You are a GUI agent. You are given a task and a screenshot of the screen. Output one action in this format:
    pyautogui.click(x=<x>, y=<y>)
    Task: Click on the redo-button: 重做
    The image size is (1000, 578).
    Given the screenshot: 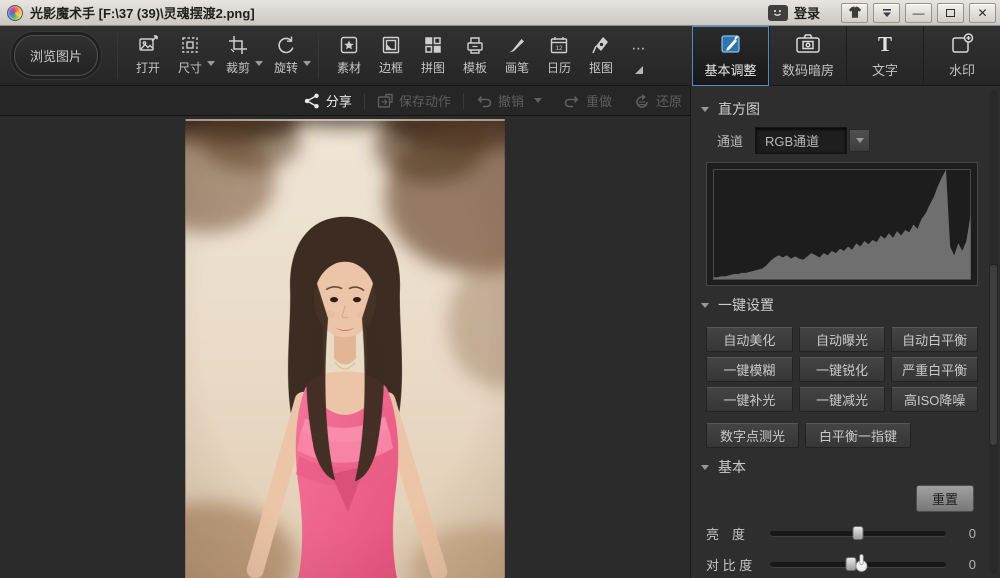 What is the action you would take?
    pyautogui.click(x=588, y=100)
    